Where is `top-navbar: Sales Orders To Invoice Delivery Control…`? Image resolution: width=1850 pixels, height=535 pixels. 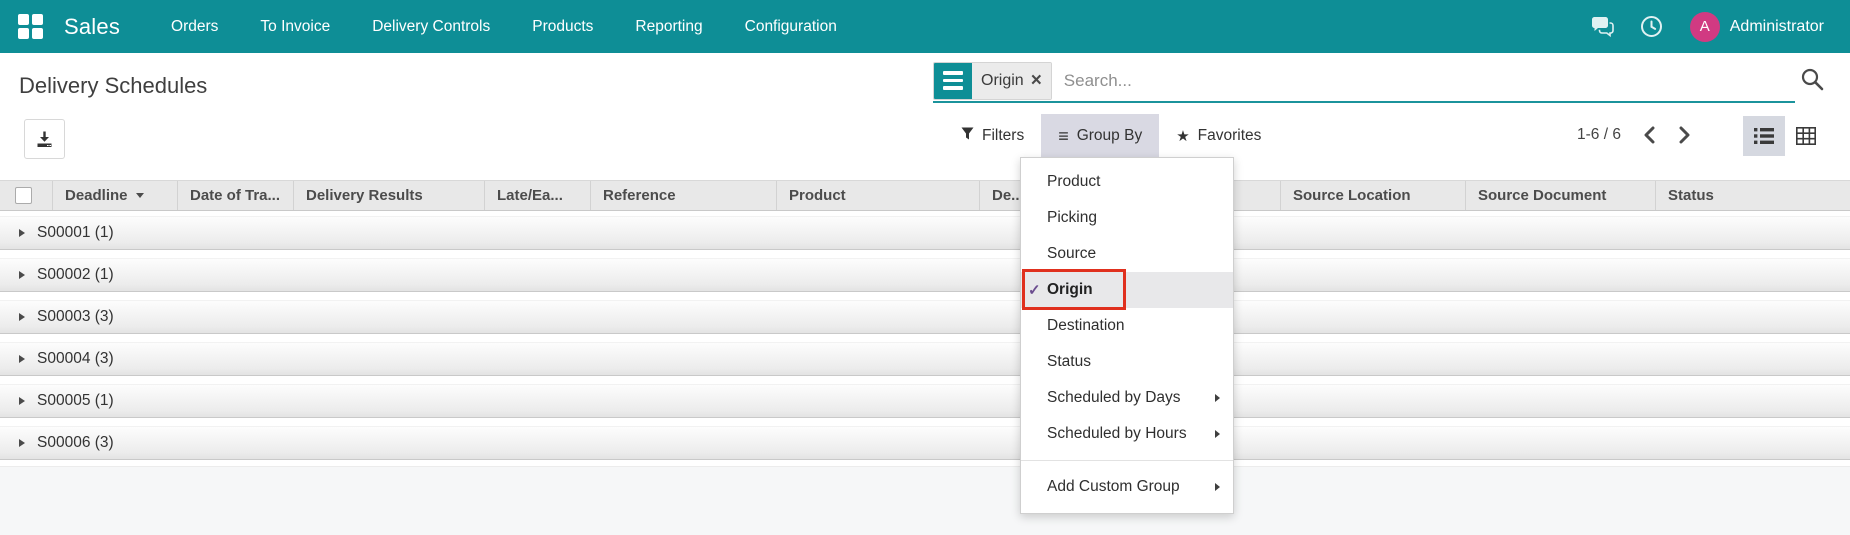 top-navbar: Sales Orders To Invoice Delivery Control… is located at coordinates (925, 26).